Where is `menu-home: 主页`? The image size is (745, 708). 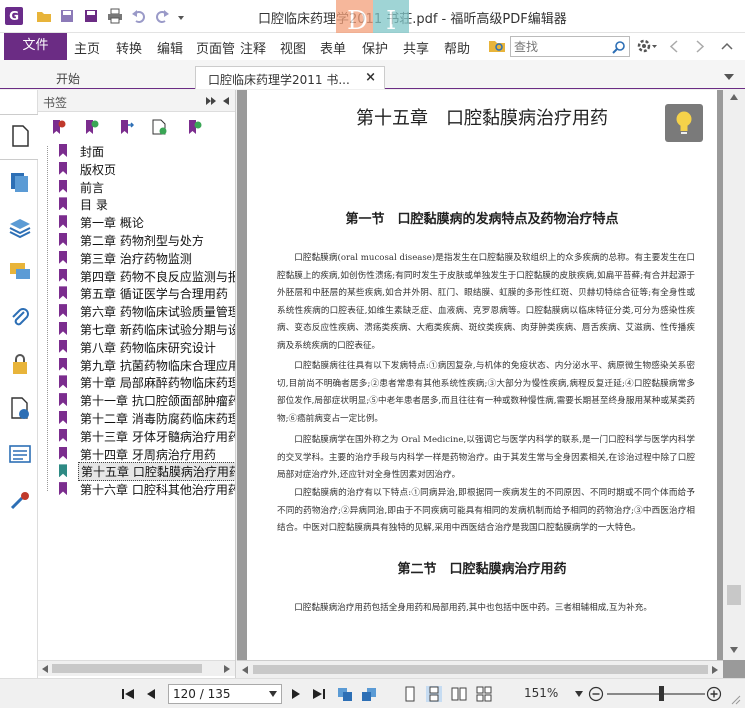 menu-home: 主页 is located at coordinates (87, 47).